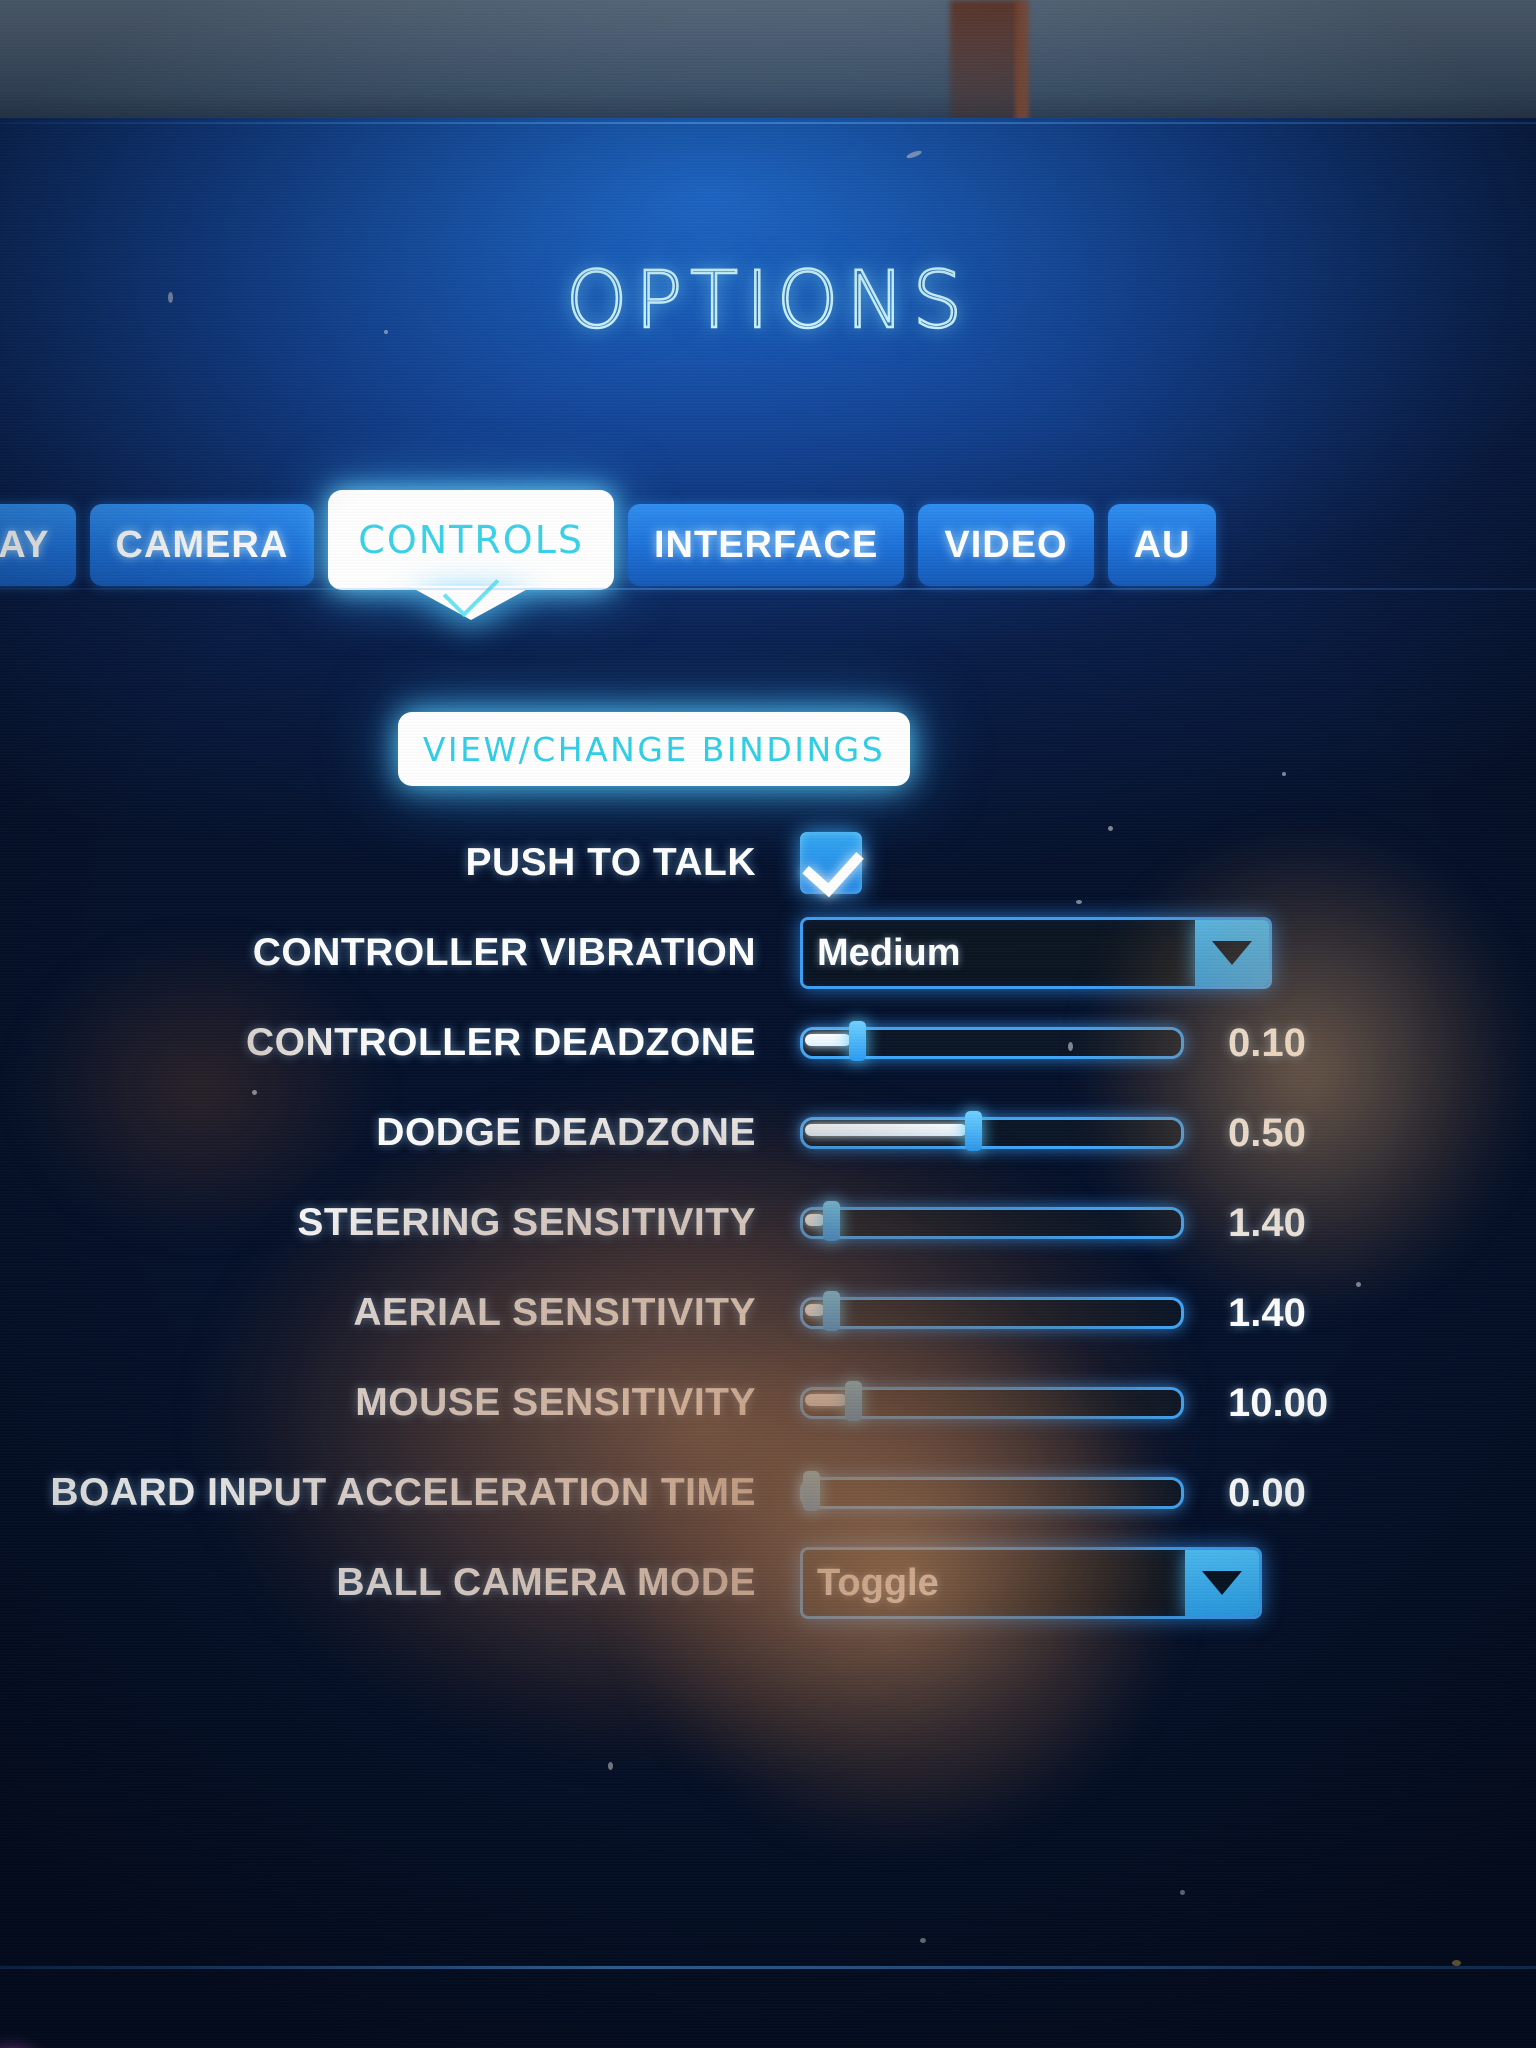 This screenshot has width=1536, height=2048. I want to click on setting-label: DODGE DEADZONE, so click(566, 1132).